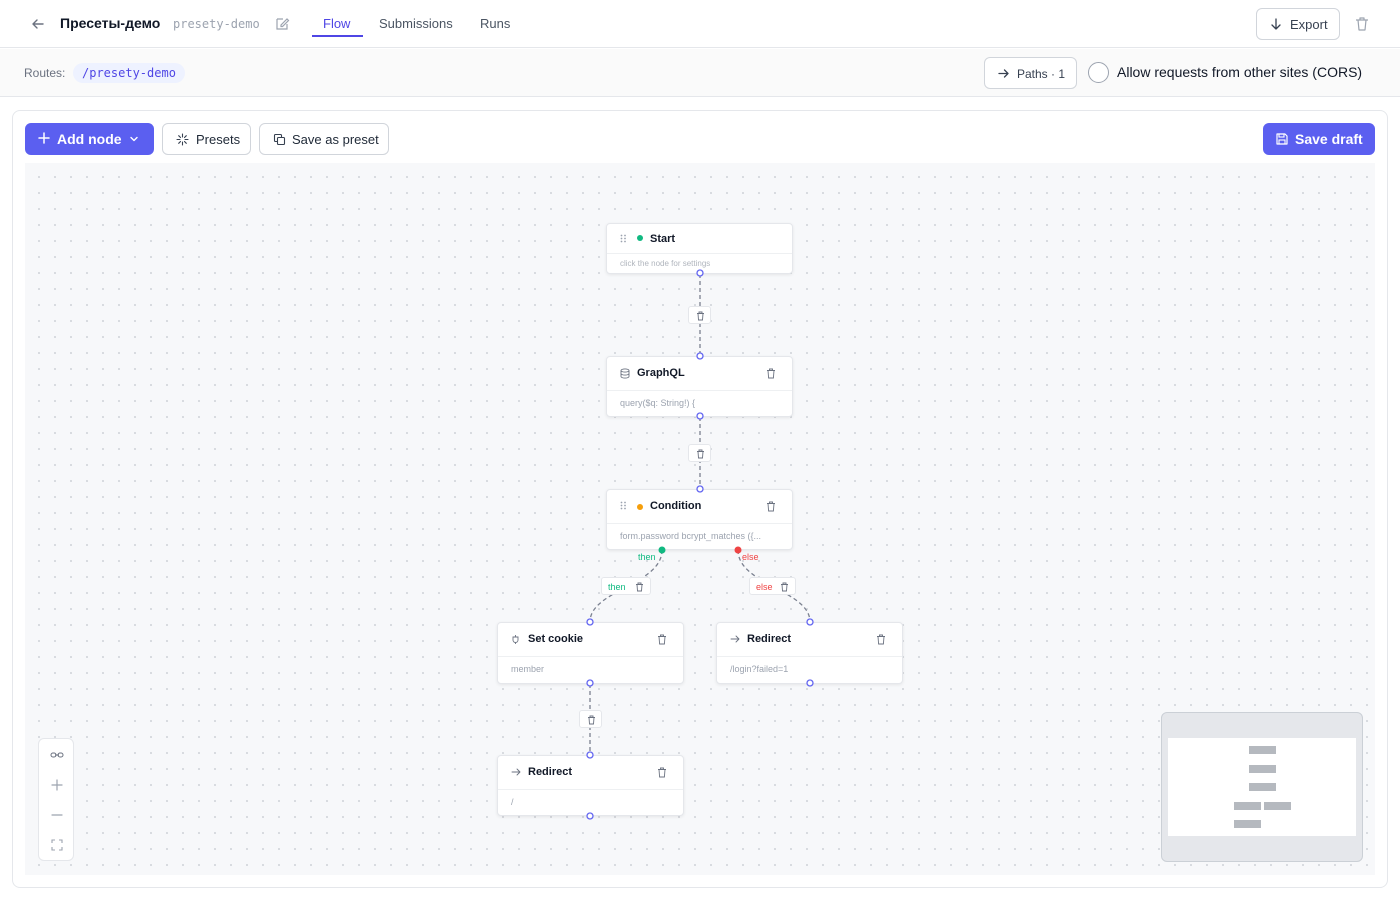  I want to click on minimap, so click(1262, 787).